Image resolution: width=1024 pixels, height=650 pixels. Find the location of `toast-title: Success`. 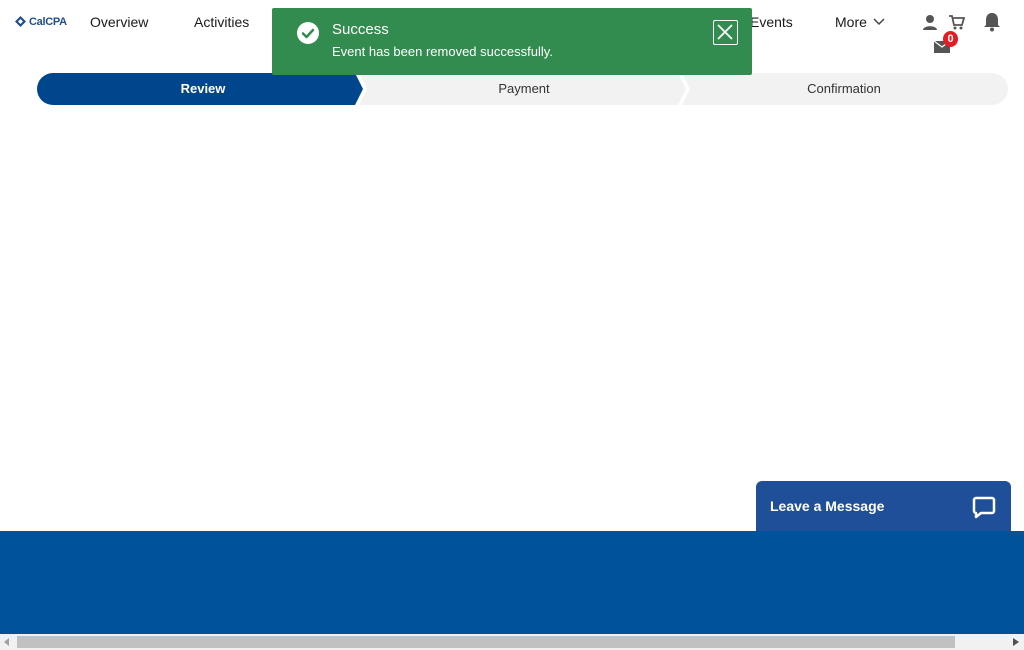

toast-title: Success is located at coordinates (360, 29).